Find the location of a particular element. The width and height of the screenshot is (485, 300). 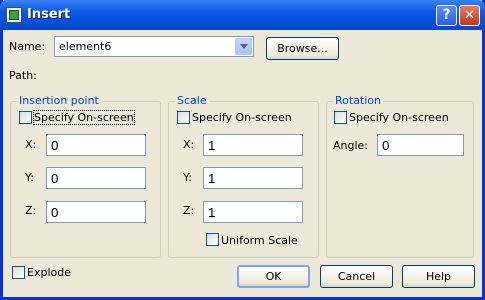

angle-field is located at coordinates (420, 145).